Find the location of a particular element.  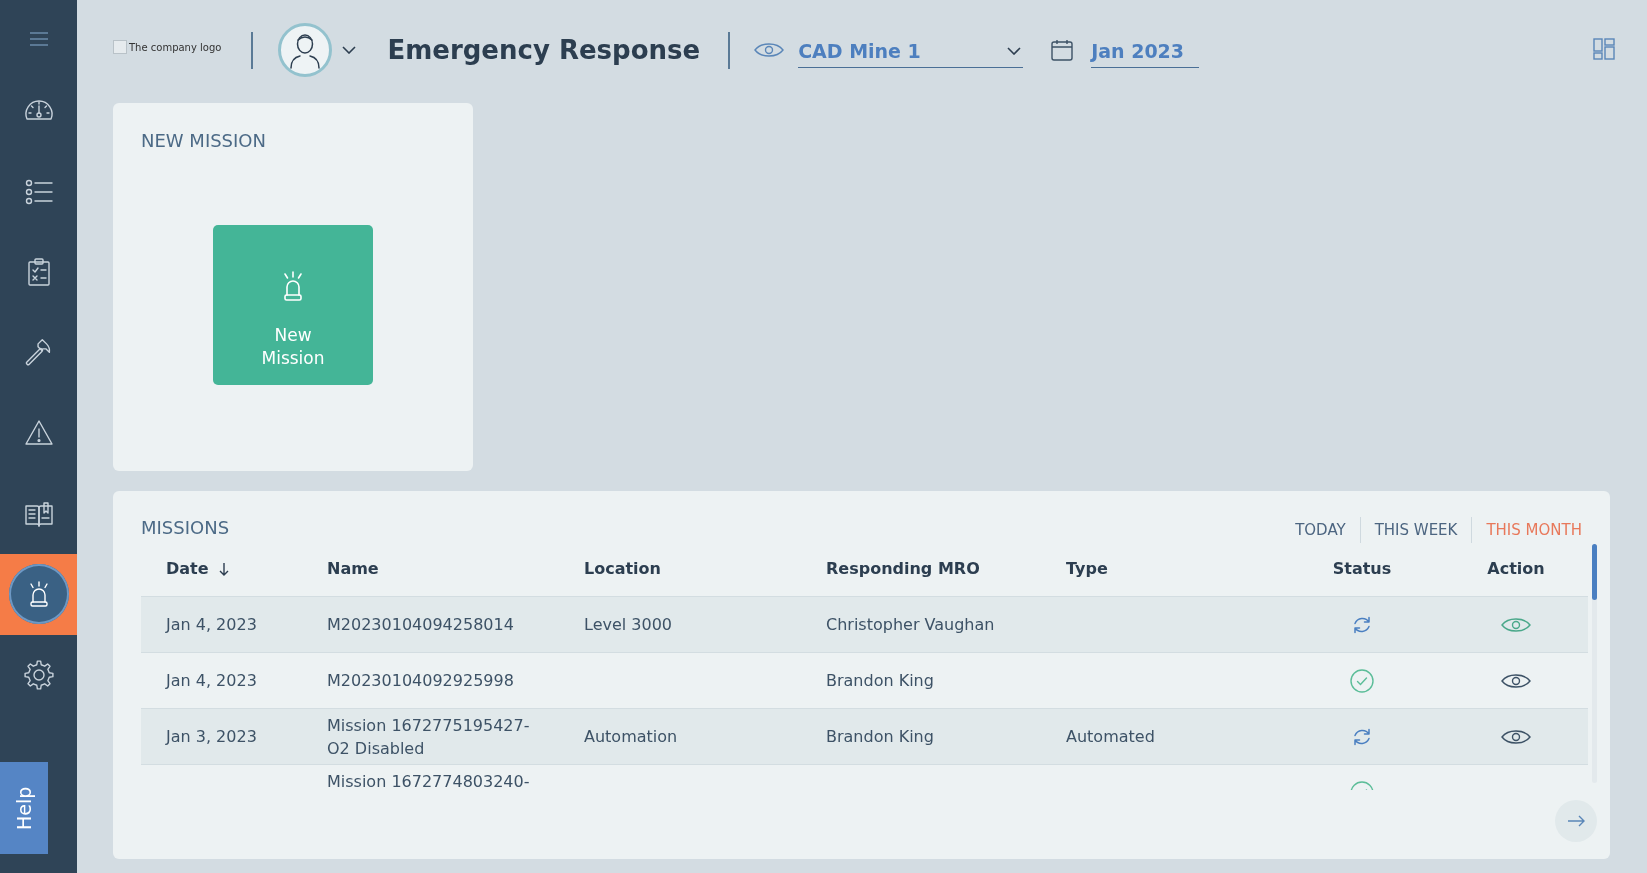

arrow-right-icon is located at coordinates (1576, 821).